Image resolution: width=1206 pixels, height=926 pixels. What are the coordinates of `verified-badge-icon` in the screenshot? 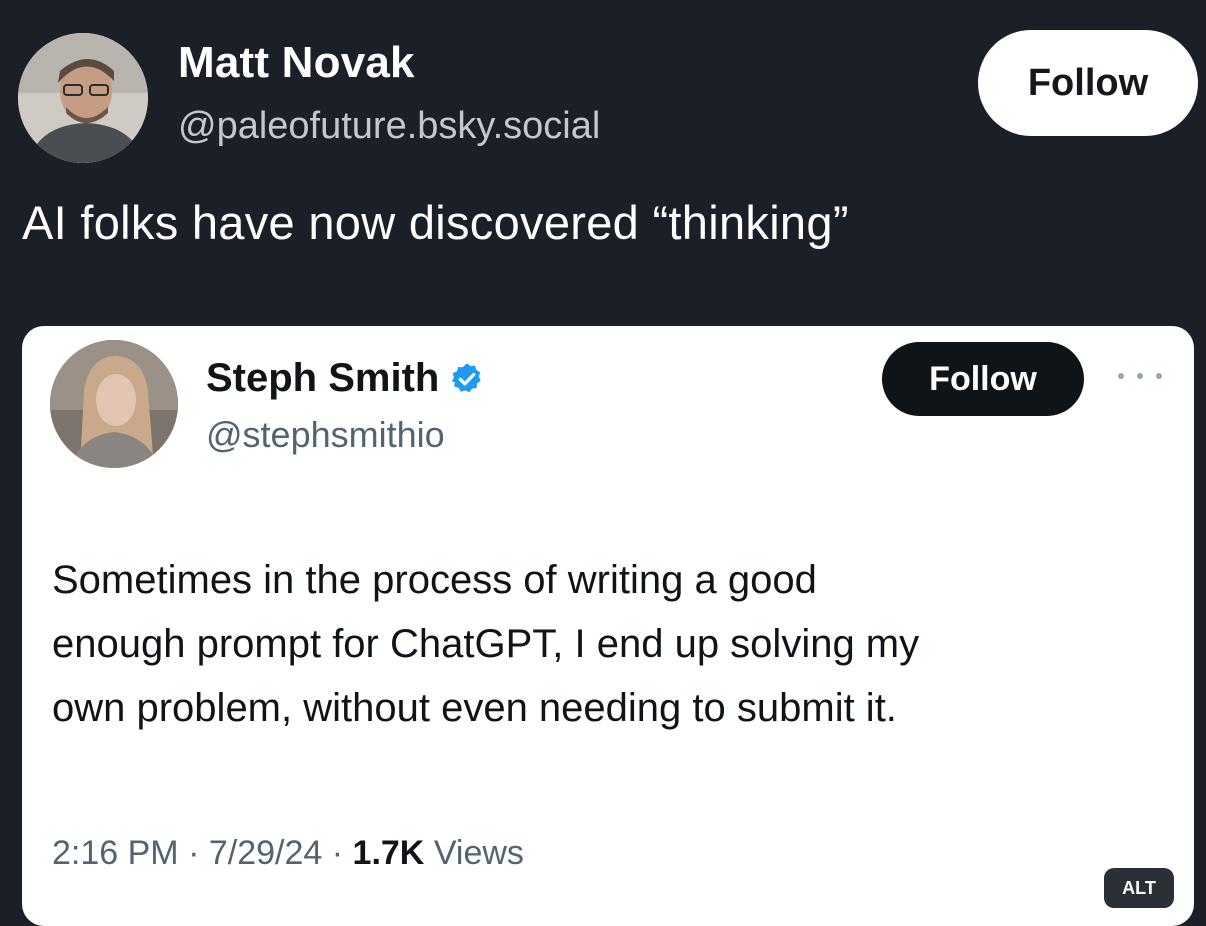 It's located at (467, 379).